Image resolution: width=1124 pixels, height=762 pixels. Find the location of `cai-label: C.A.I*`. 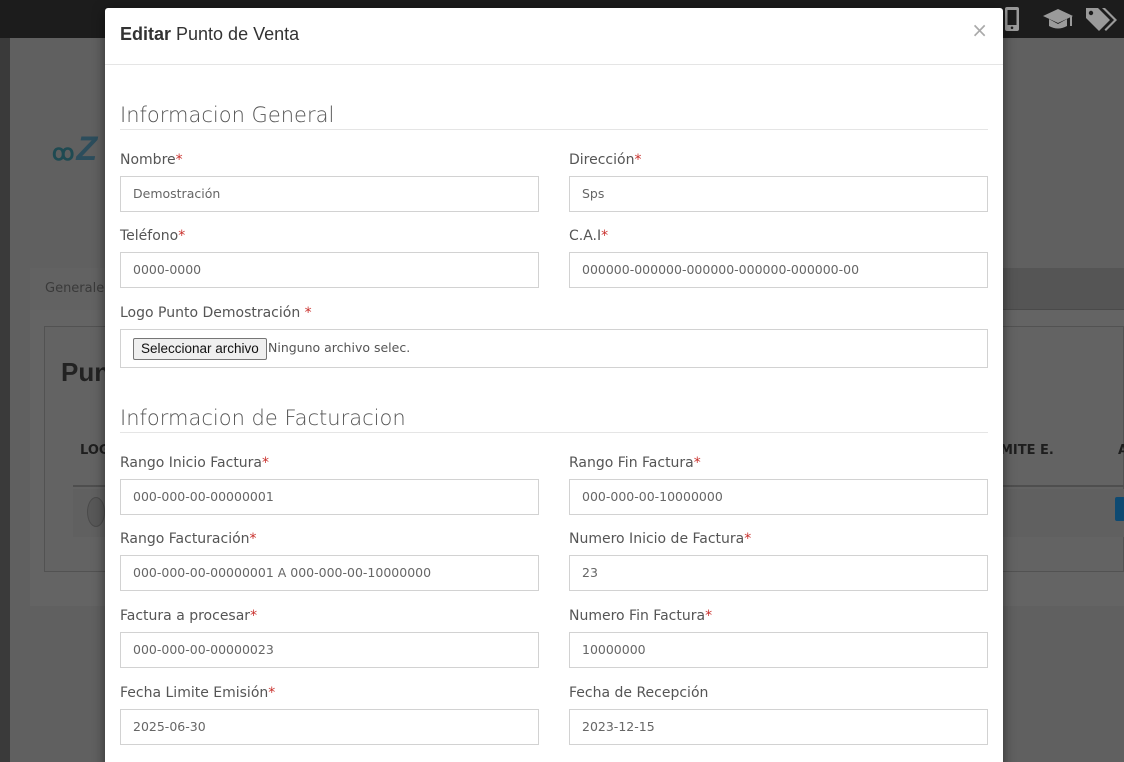

cai-label: C.A.I* is located at coordinates (589, 236).